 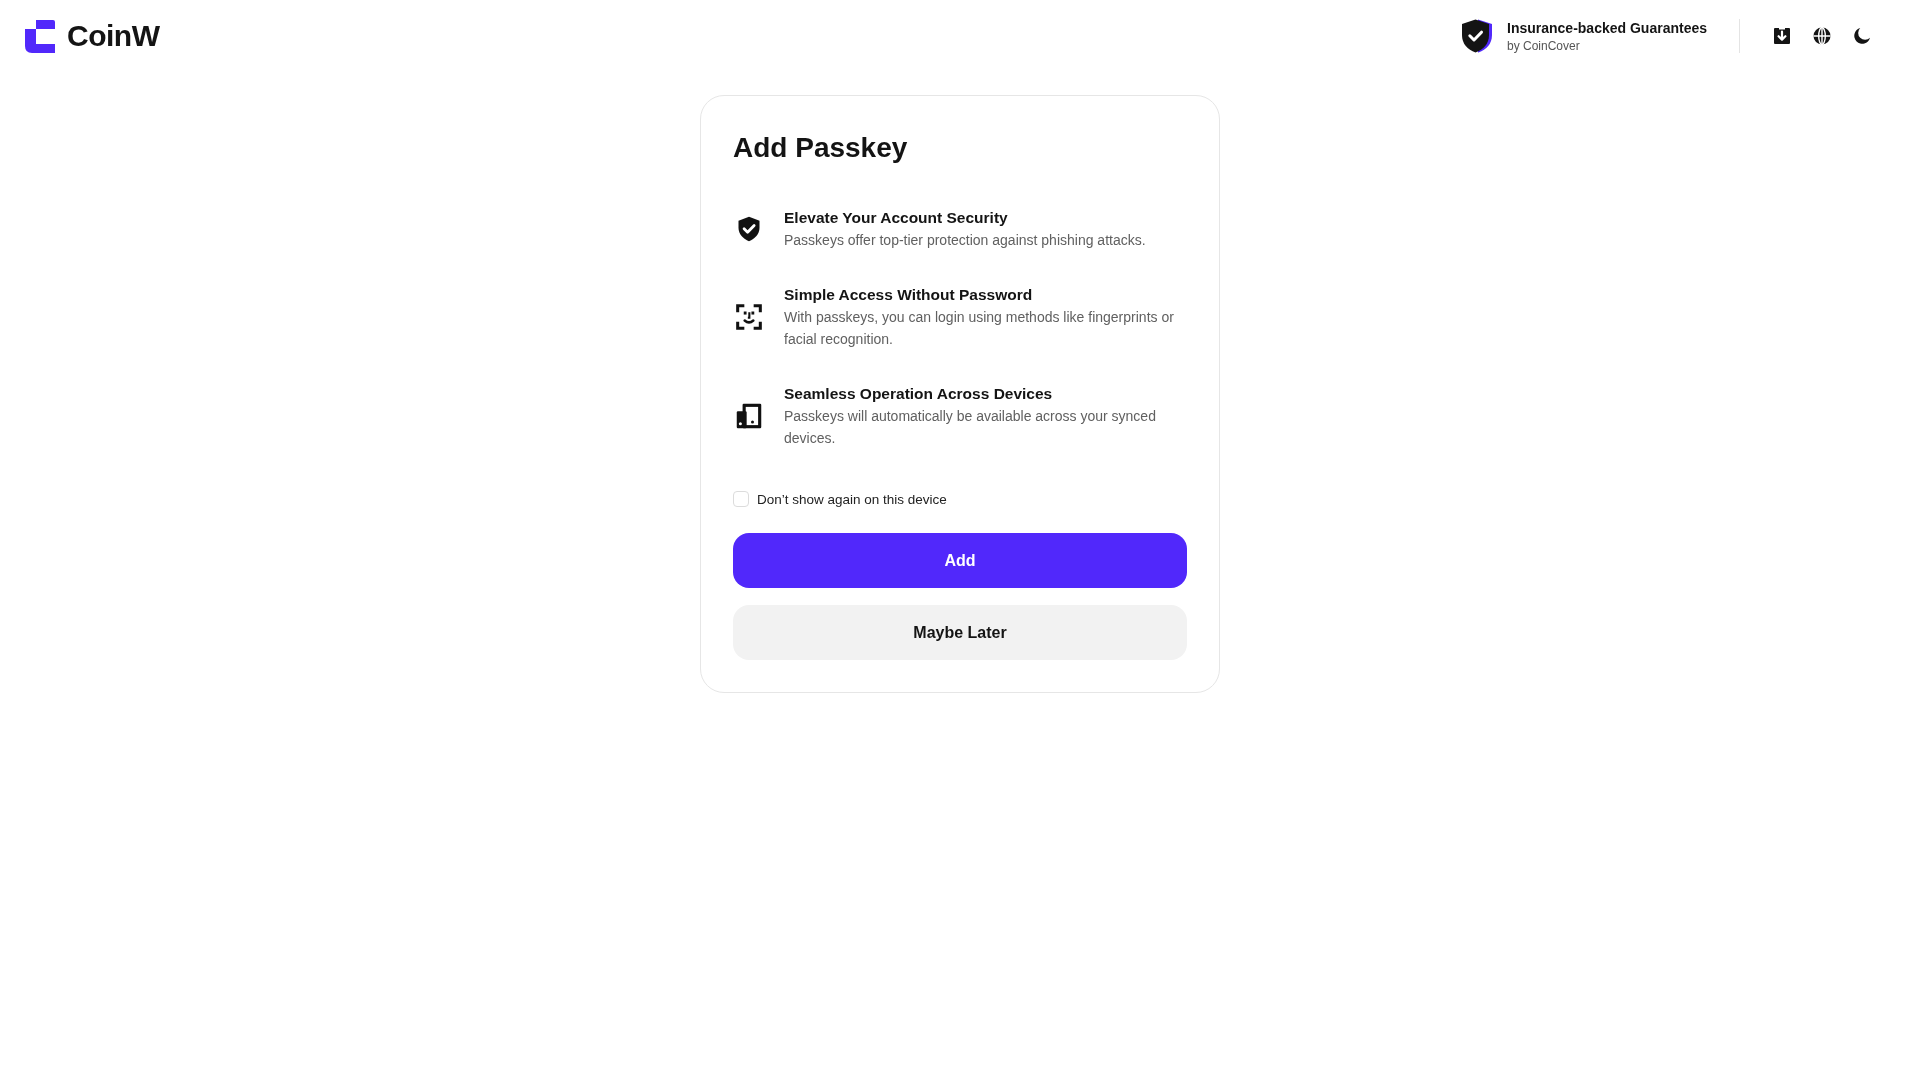 I want to click on feature-title: Seamless Operation Across Devices, so click(x=919, y=394).